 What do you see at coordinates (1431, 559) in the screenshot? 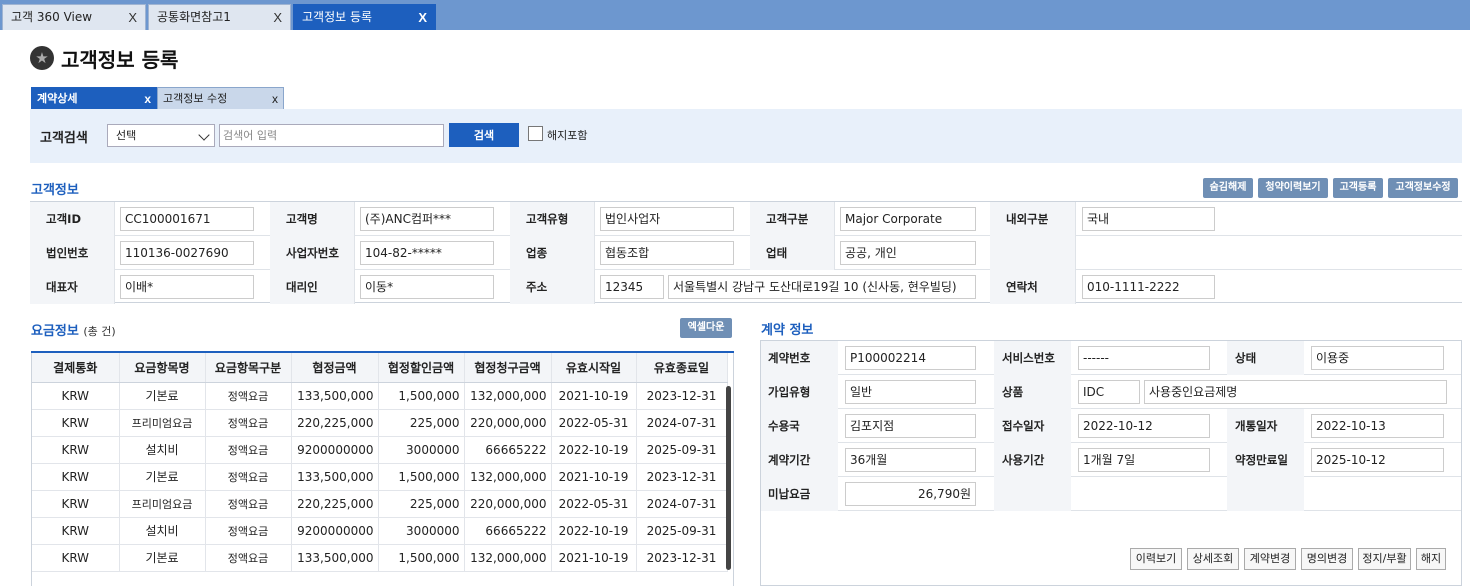
I see `terminate-button: 해지` at bounding box center [1431, 559].